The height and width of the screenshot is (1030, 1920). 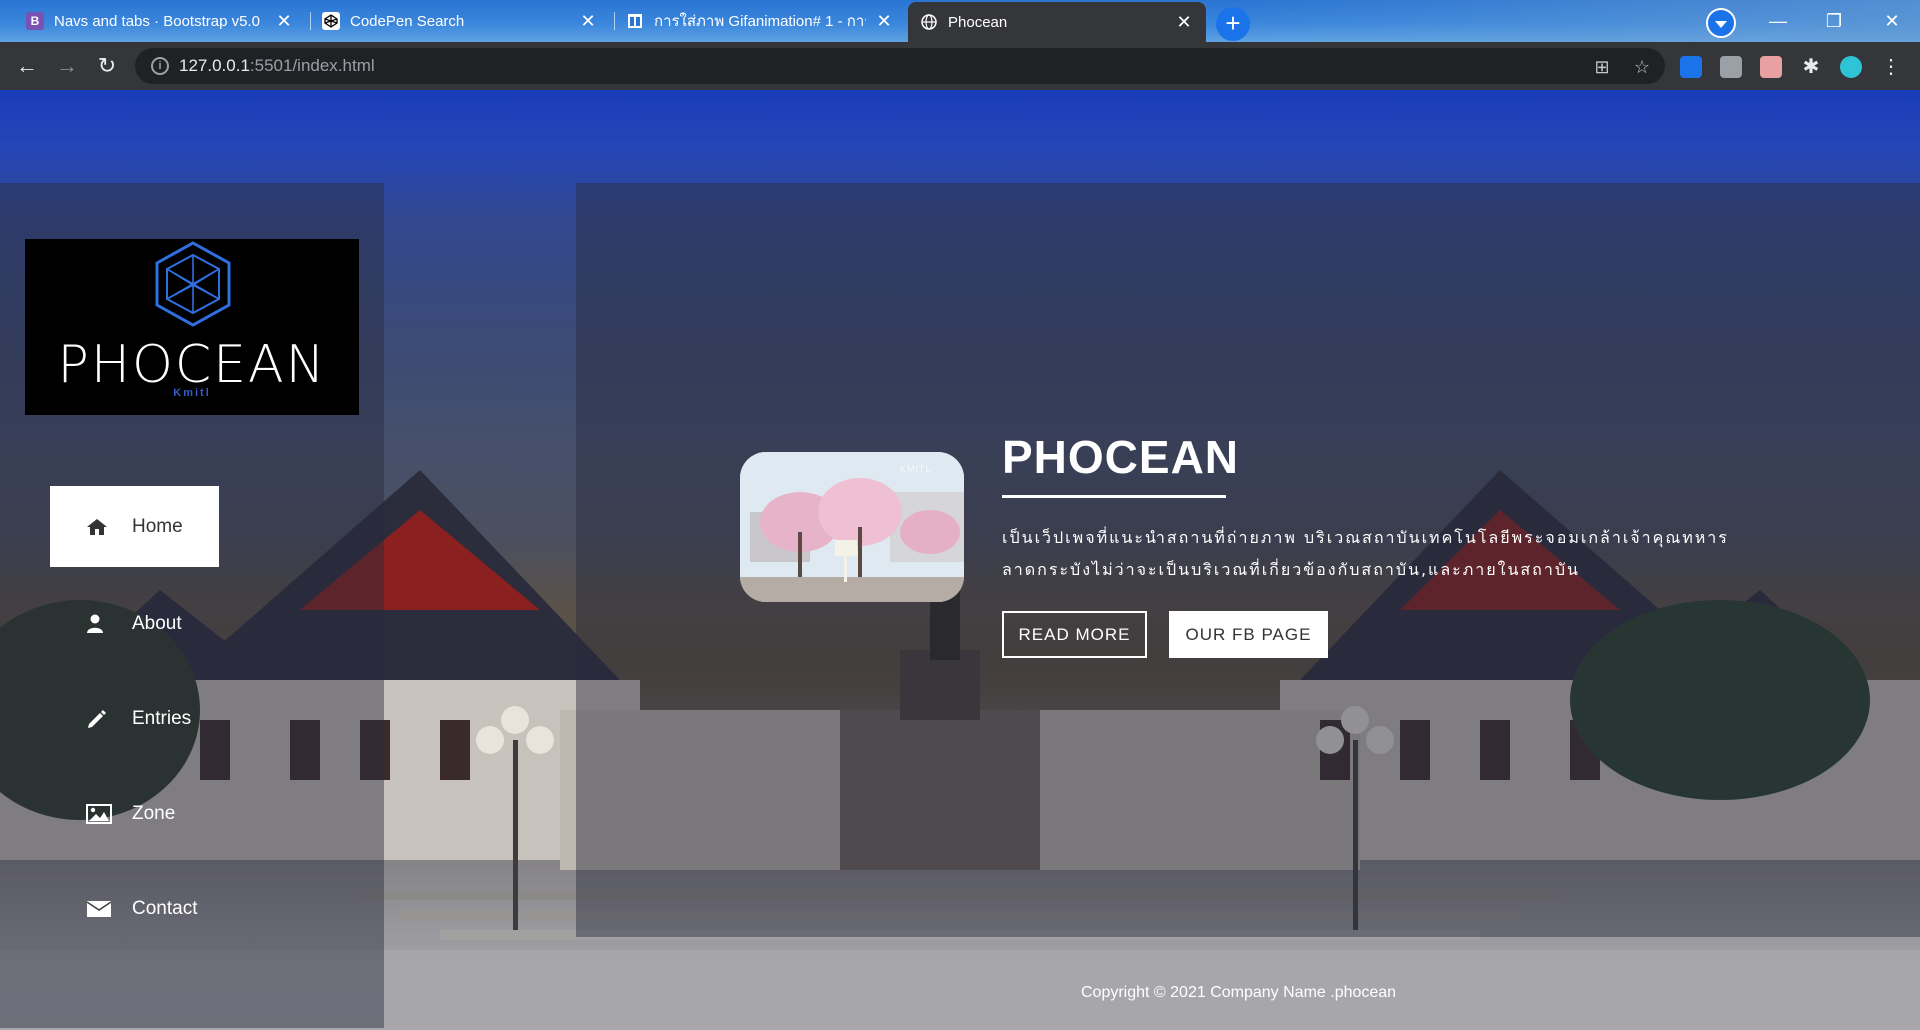 What do you see at coordinates (1771, 67) in the screenshot?
I see `extension-printer-icon` at bounding box center [1771, 67].